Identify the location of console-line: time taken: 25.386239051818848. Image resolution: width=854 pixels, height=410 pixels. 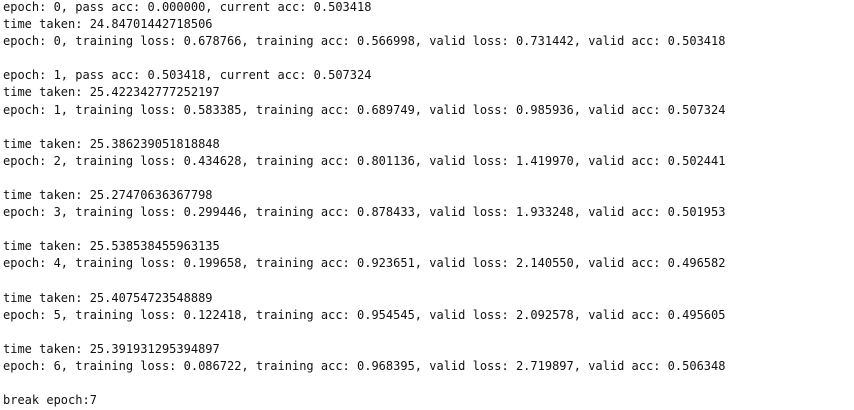
(111, 143).